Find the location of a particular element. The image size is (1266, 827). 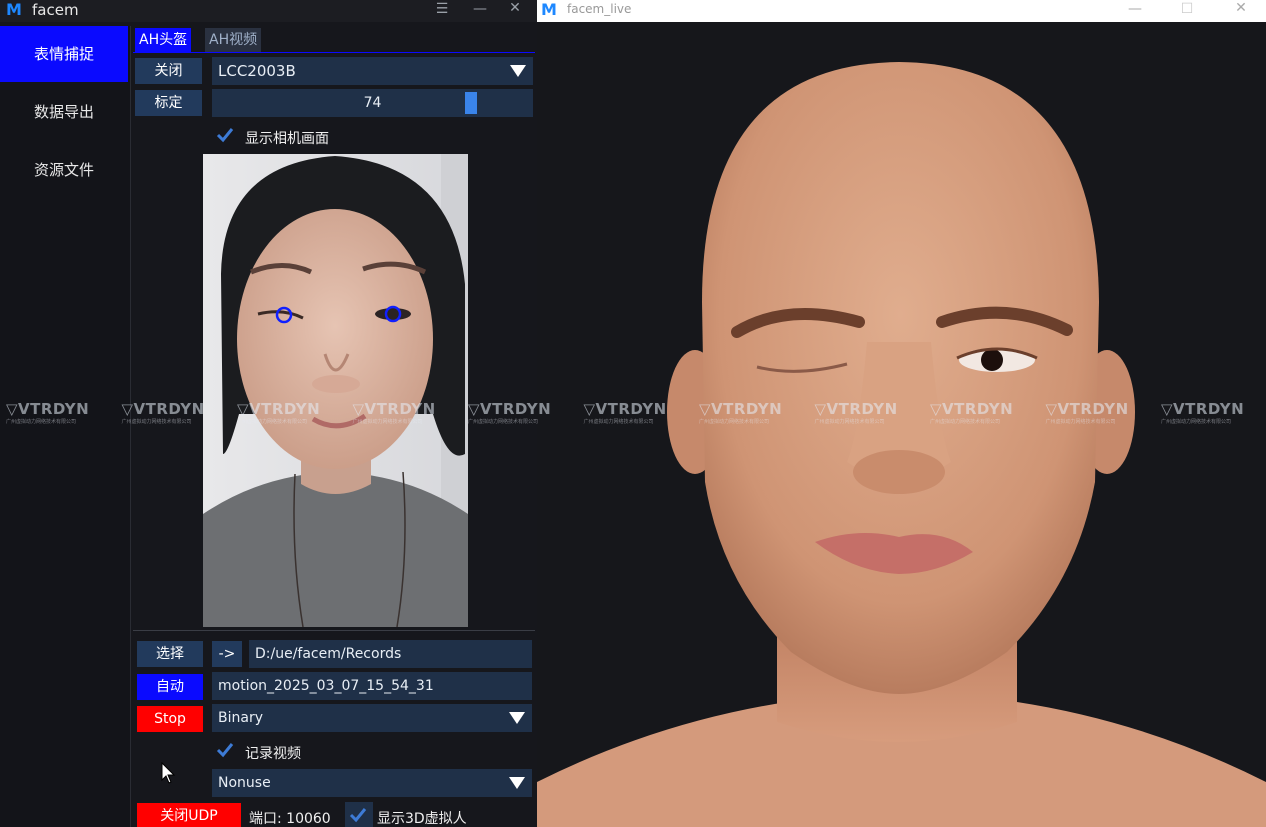

show-3d-checkbox is located at coordinates (358, 815).